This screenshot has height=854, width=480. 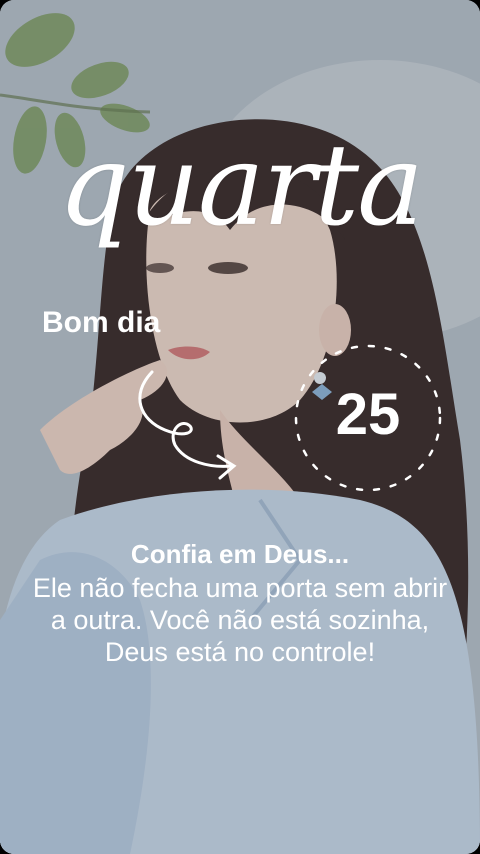 I want to click on greeting-text: Bom dia, so click(x=101, y=322).